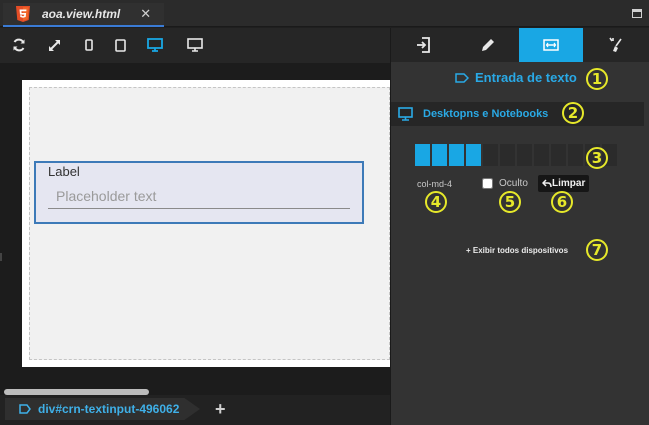  I want to click on text-input-component: Label, so click(199, 192).